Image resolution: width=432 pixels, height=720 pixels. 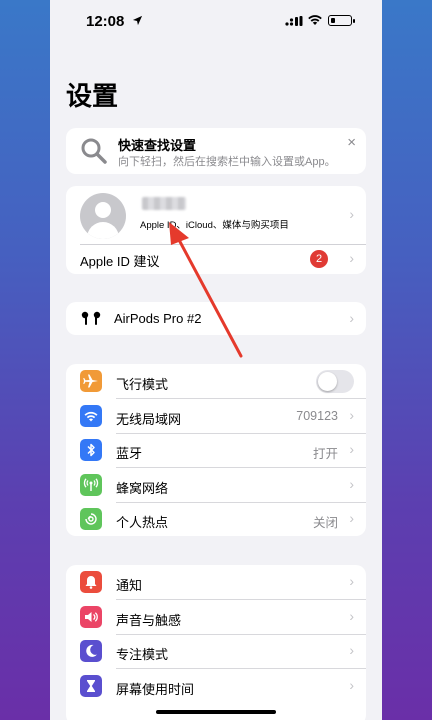 What do you see at coordinates (137, 20) in the screenshot?
I see `location-arrow-icon` at bounding box center [137, 20].